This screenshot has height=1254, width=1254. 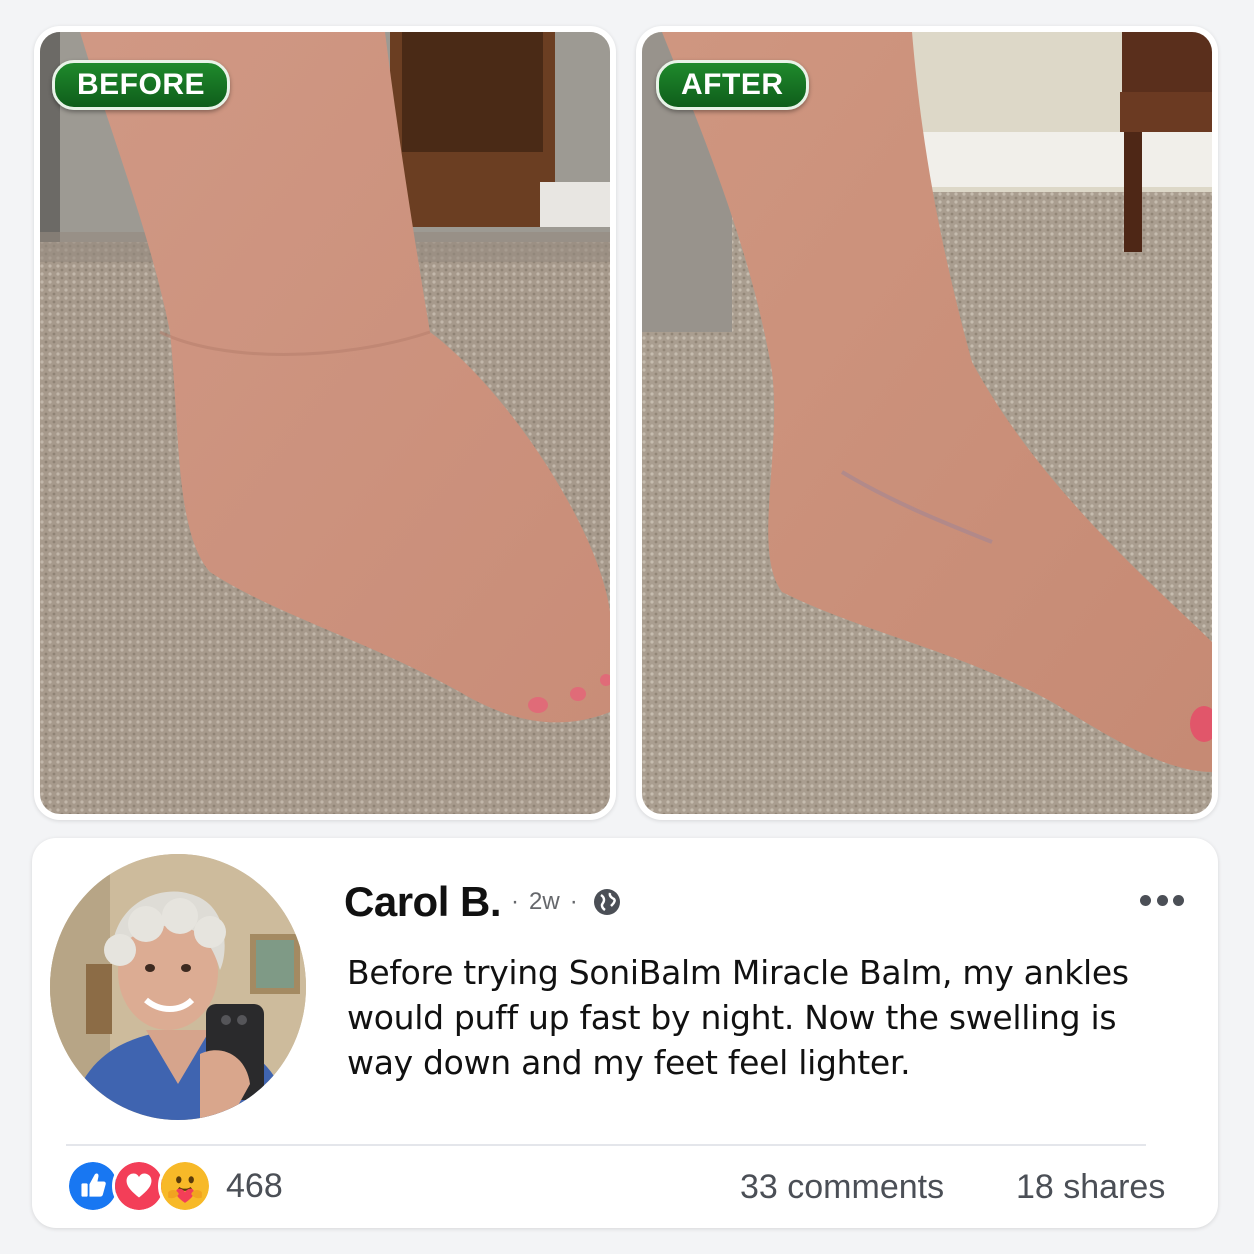 I want to click on post-time: 2w, so click(x=544, y=902).